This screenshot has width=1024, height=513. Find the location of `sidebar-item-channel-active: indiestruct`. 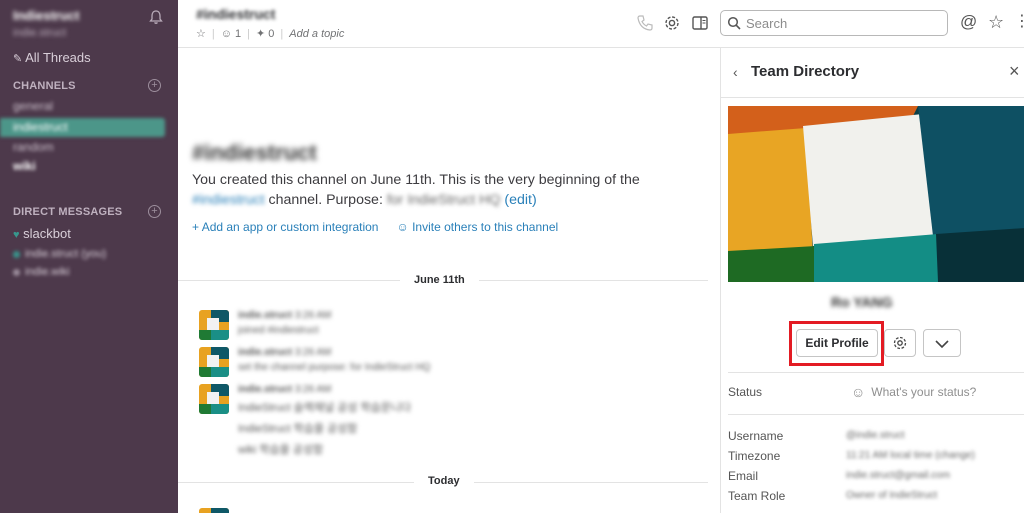

sidebar-item-channel-active: indiestruct is located at coordinates (82, 127).